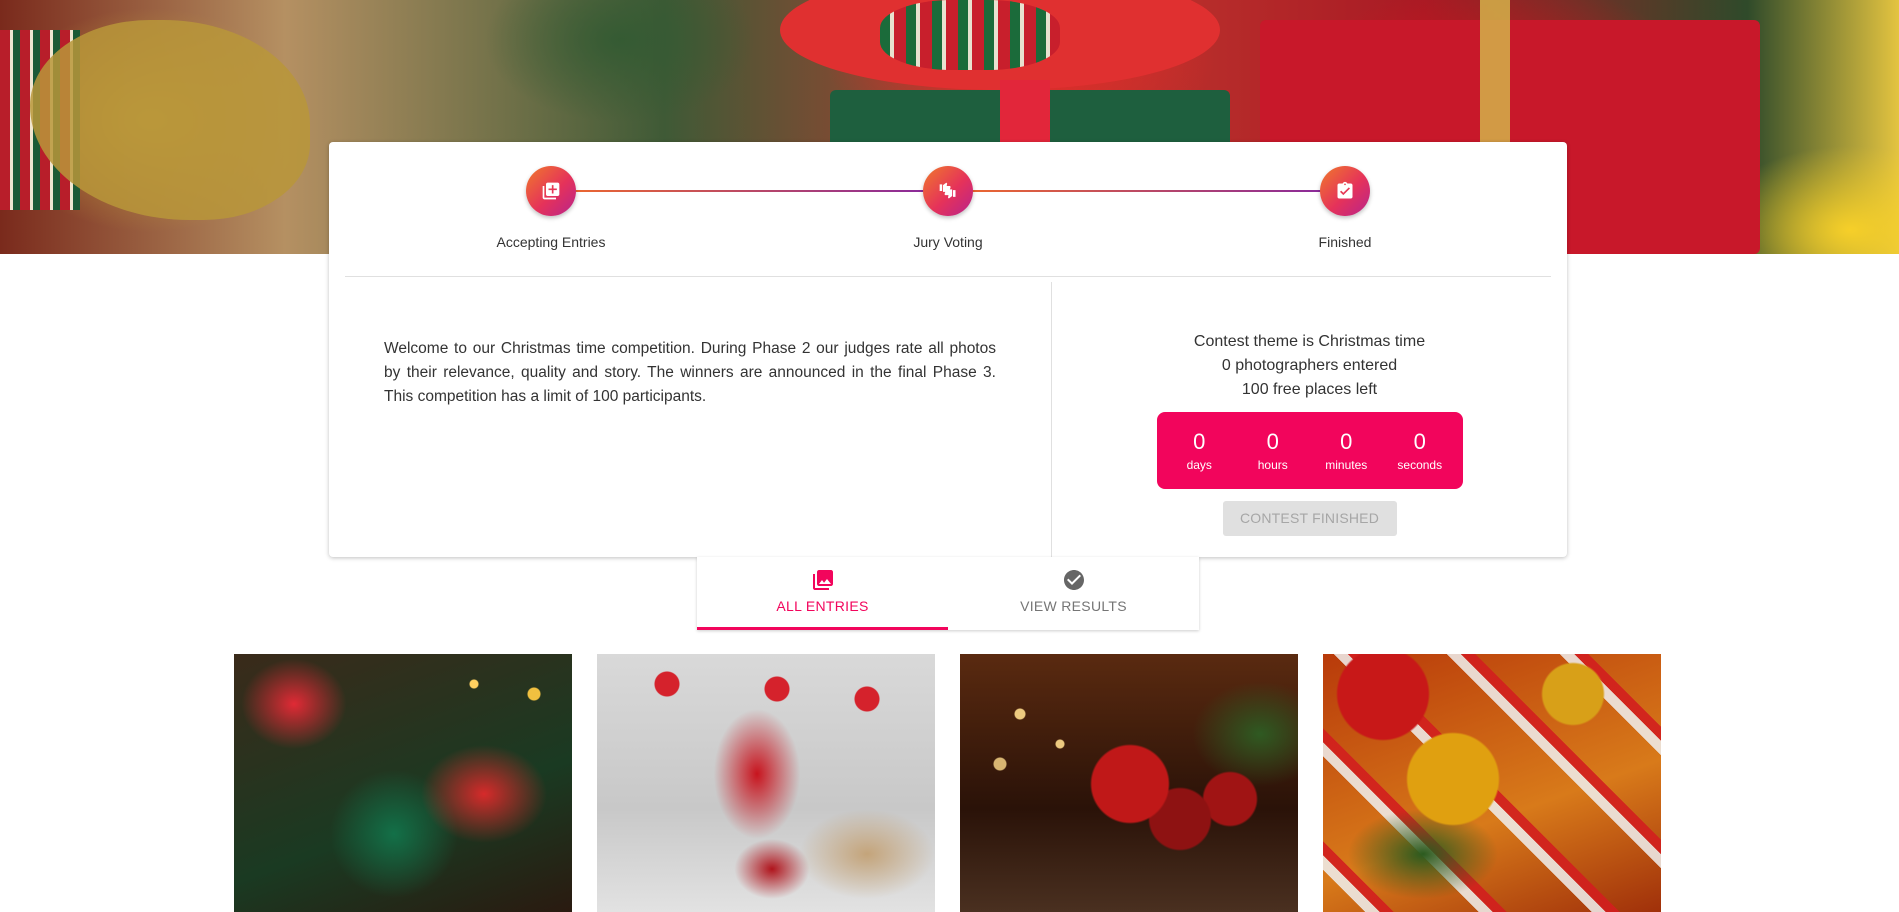 The height and width of the screenshot is (912, 1899). Describe the element at coordinates (1420, 450) in the screenshot. I see `countdown-seconds: 0 seconds` at that location.